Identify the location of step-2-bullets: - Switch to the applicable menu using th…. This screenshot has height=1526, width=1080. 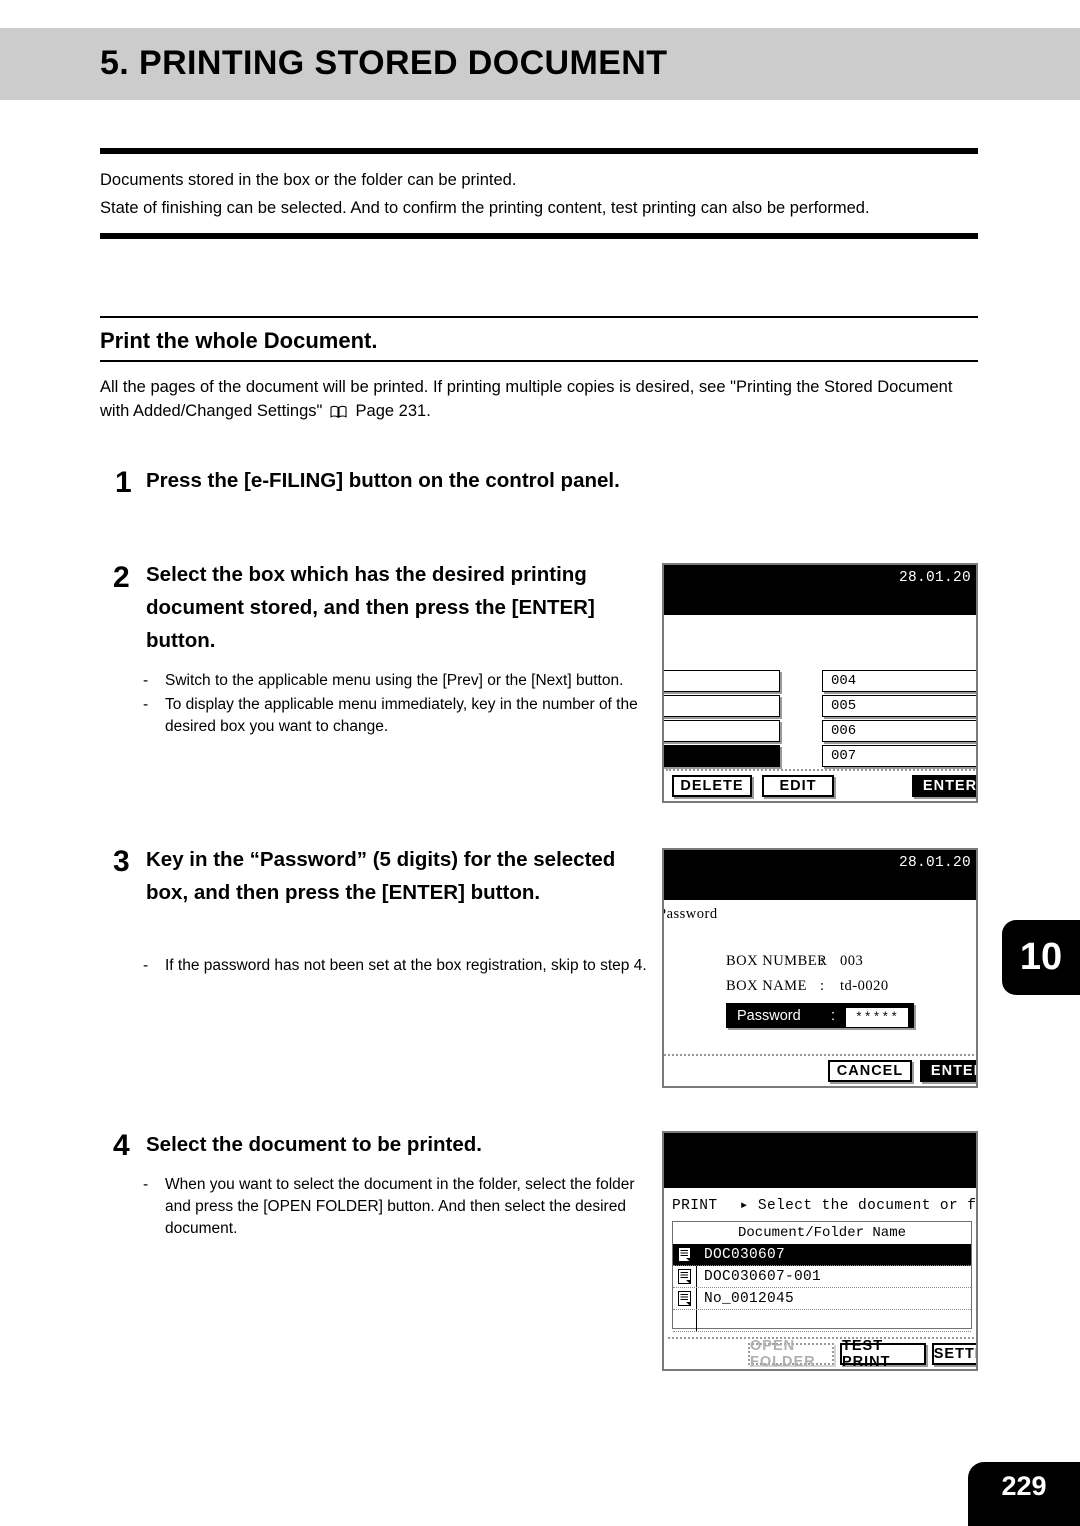
(396, 705).